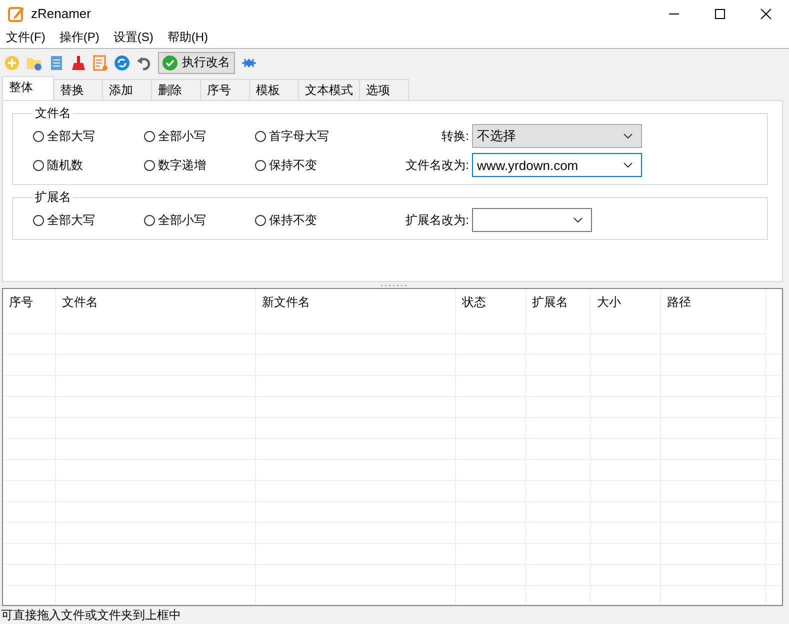 The image size is (789, 624). I want to click on column-header: 文件名, so click(156, 311).